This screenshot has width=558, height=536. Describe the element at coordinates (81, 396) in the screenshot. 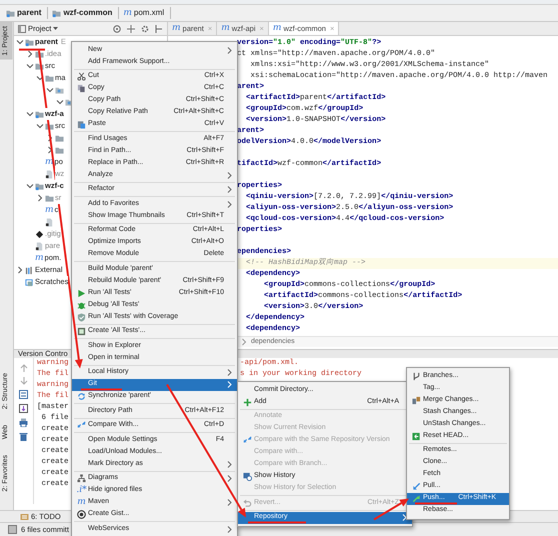

I see `sync-icon` at that location.